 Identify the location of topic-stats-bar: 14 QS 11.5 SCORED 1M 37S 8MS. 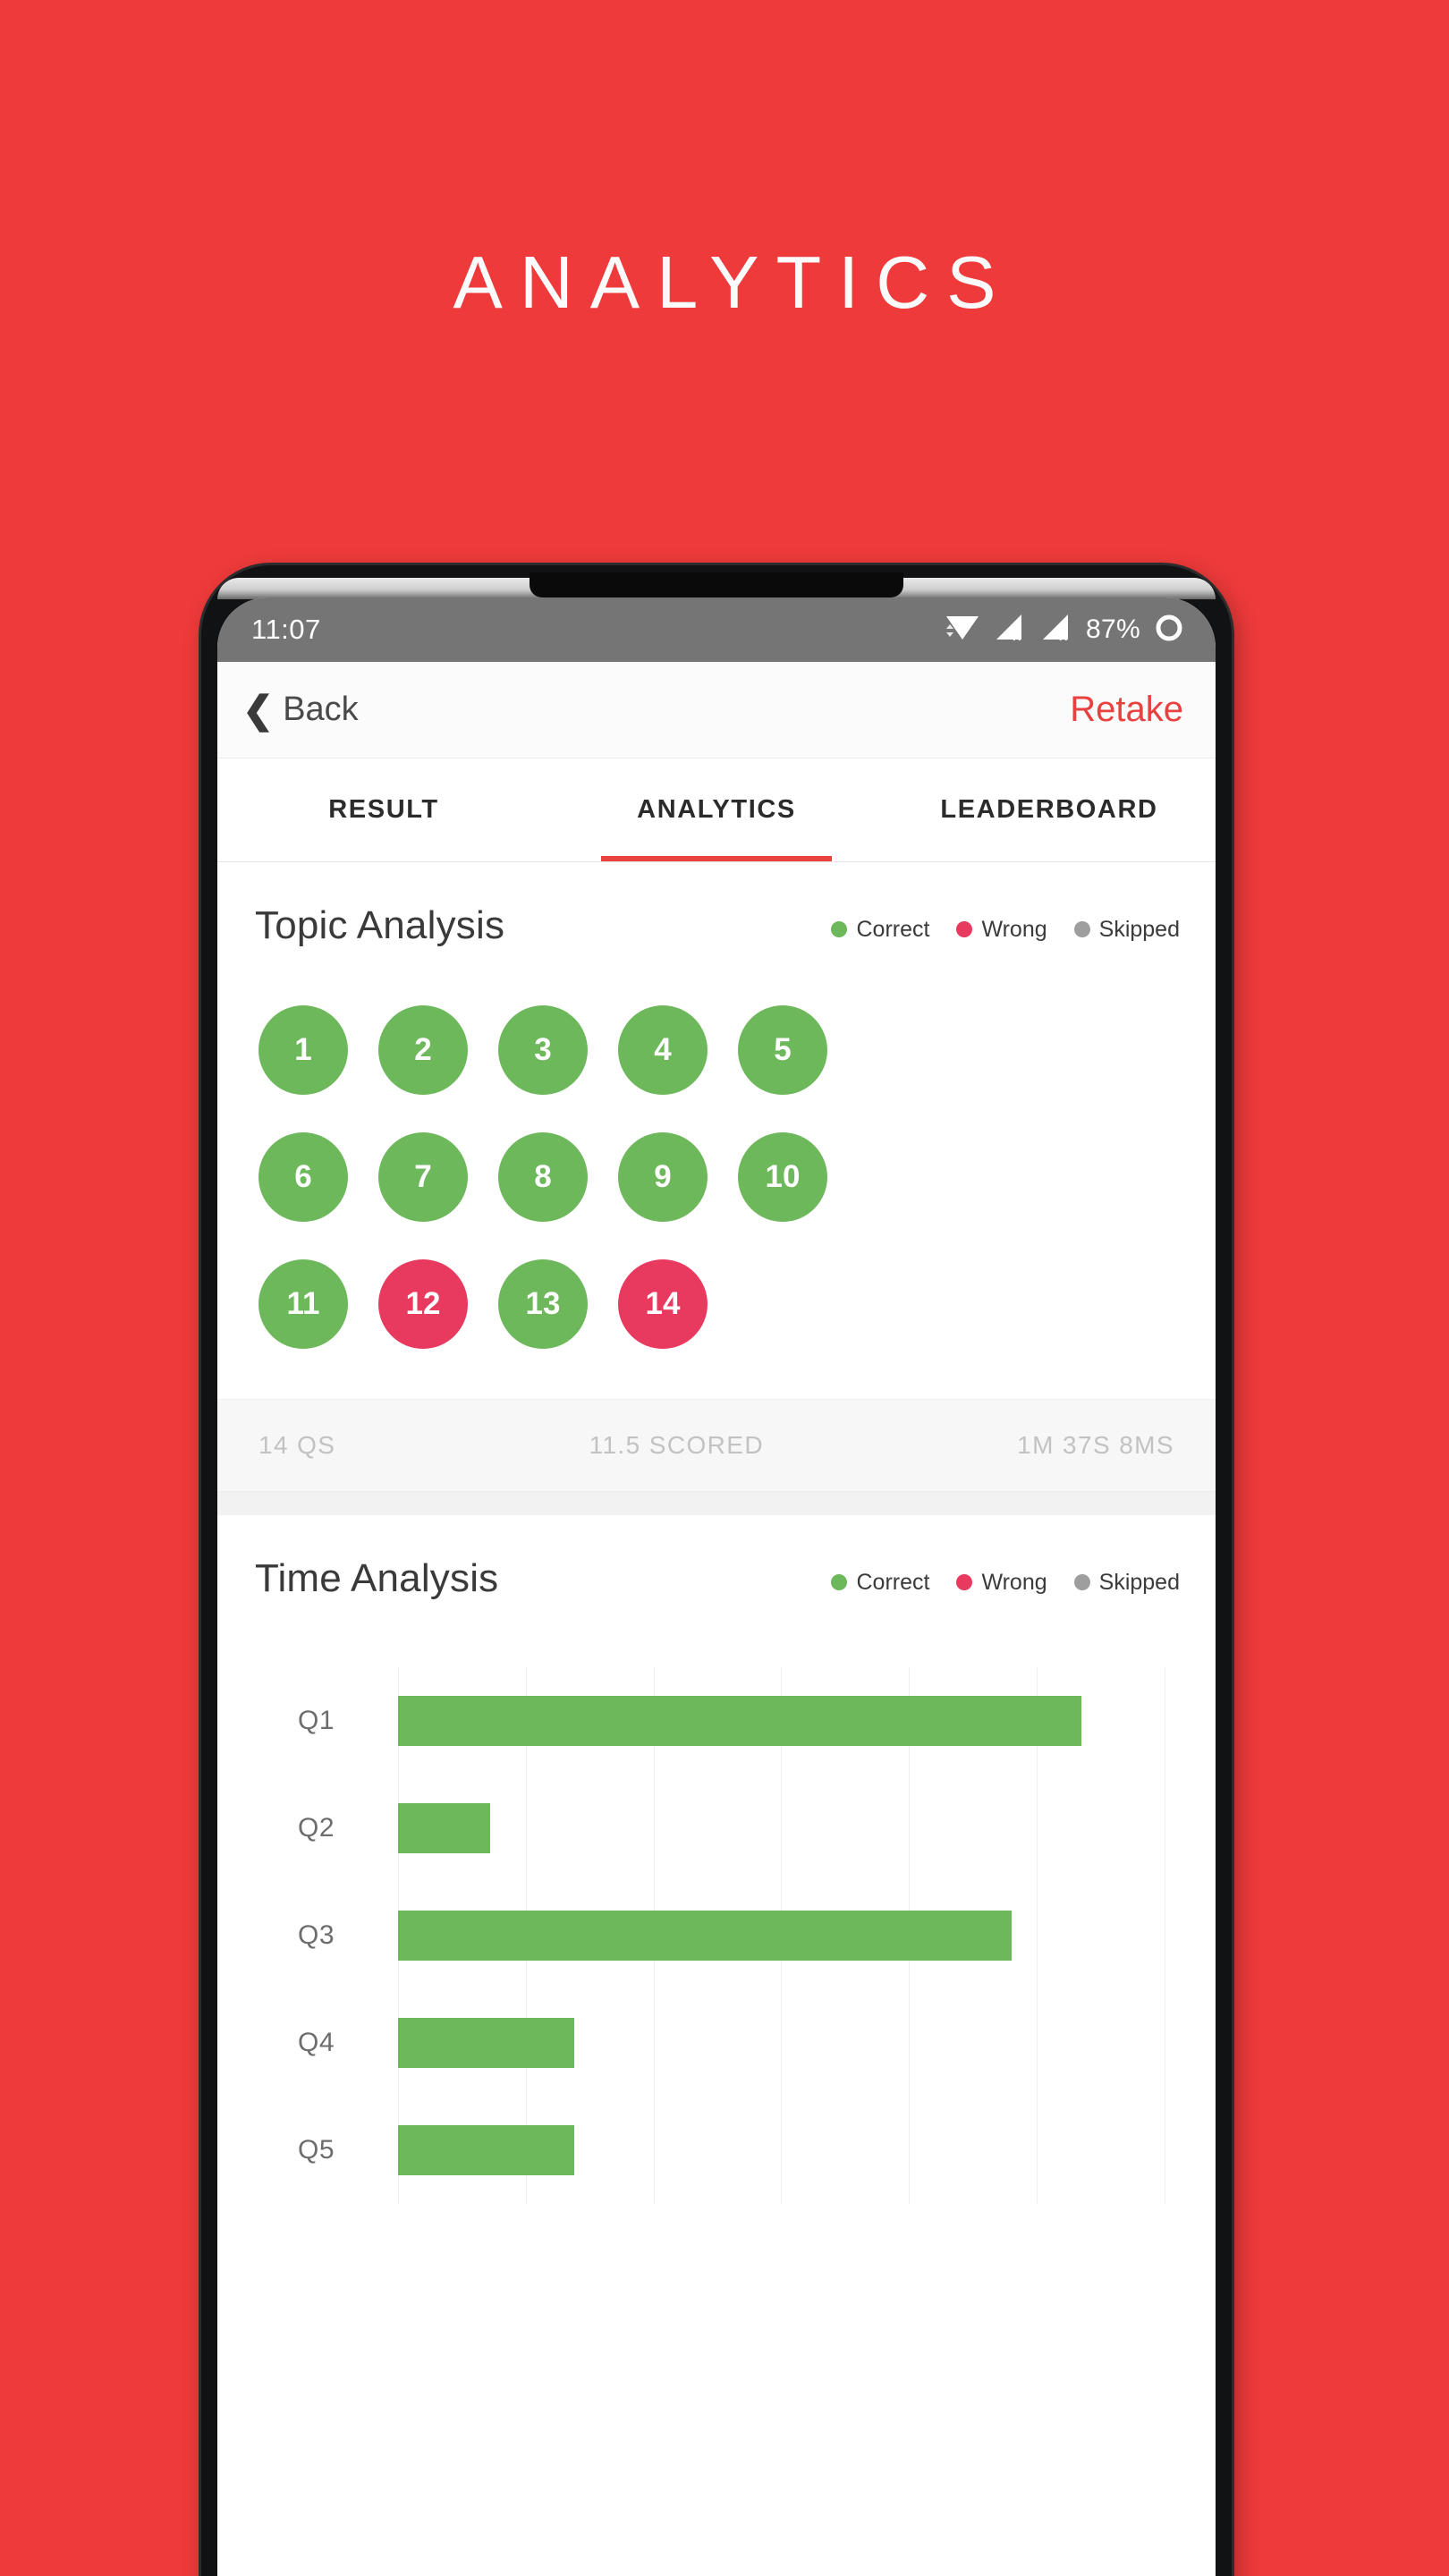
(716, 1445).